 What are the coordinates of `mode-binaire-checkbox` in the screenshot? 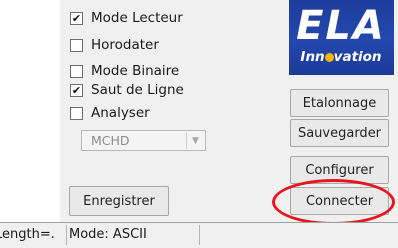 It's located at (76, 71).